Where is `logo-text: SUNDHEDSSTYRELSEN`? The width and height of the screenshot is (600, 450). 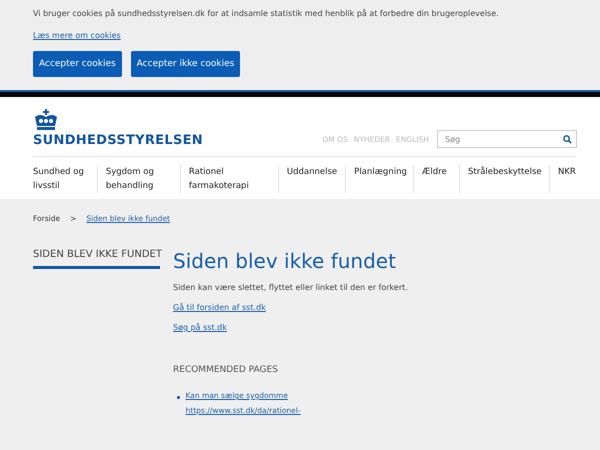
logo-text: SUNDHEDSSTYRELSEN is located at coordinates (118, 140).